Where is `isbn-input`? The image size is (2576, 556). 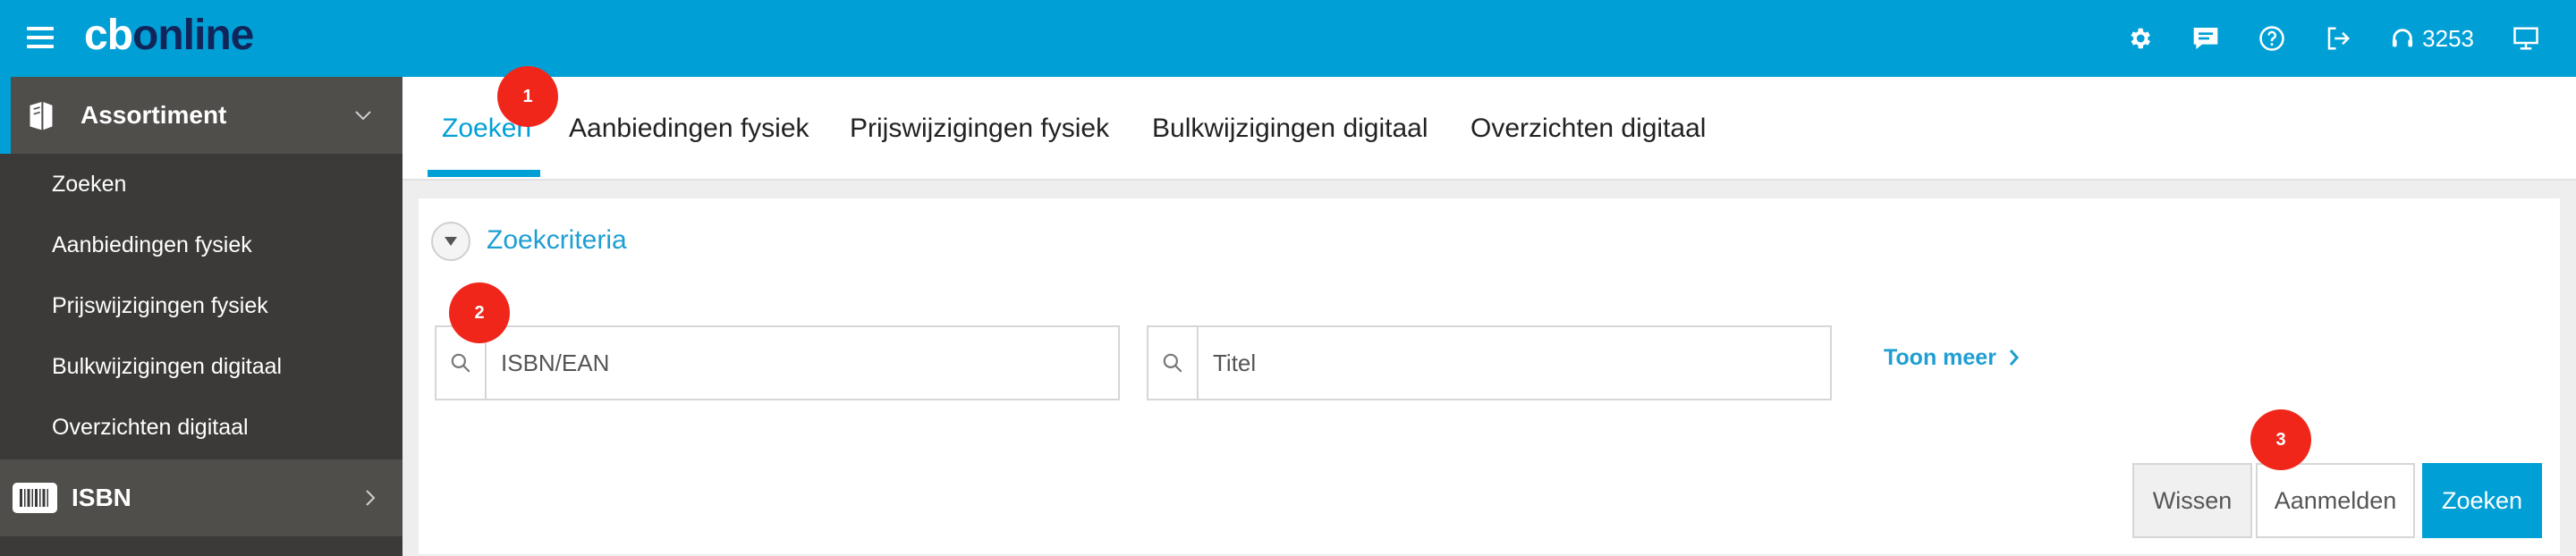
isbn-input is located at coordinates (802, 363).